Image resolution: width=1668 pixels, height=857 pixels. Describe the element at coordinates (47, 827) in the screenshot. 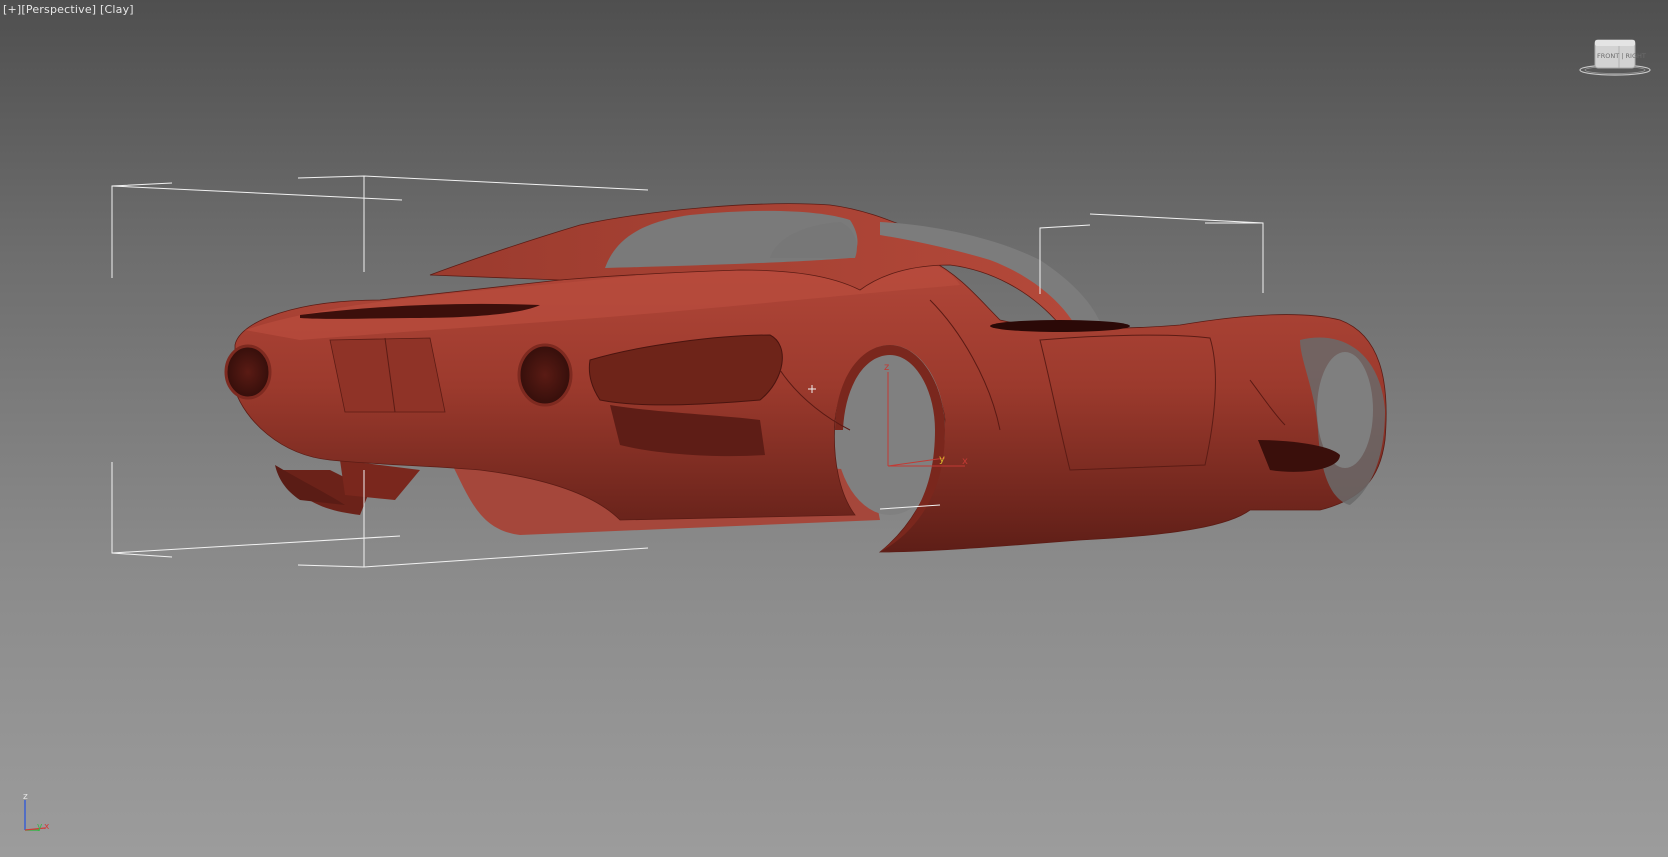

I see `world-axis-x-label: x` at that location.